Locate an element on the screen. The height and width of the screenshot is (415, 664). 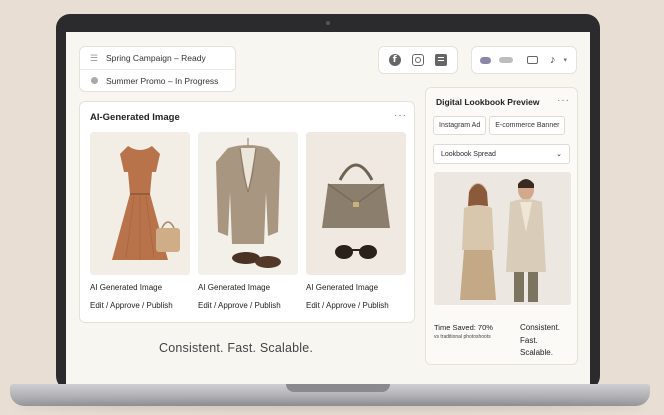
lookbook-image is located at coordinates (502, 238).